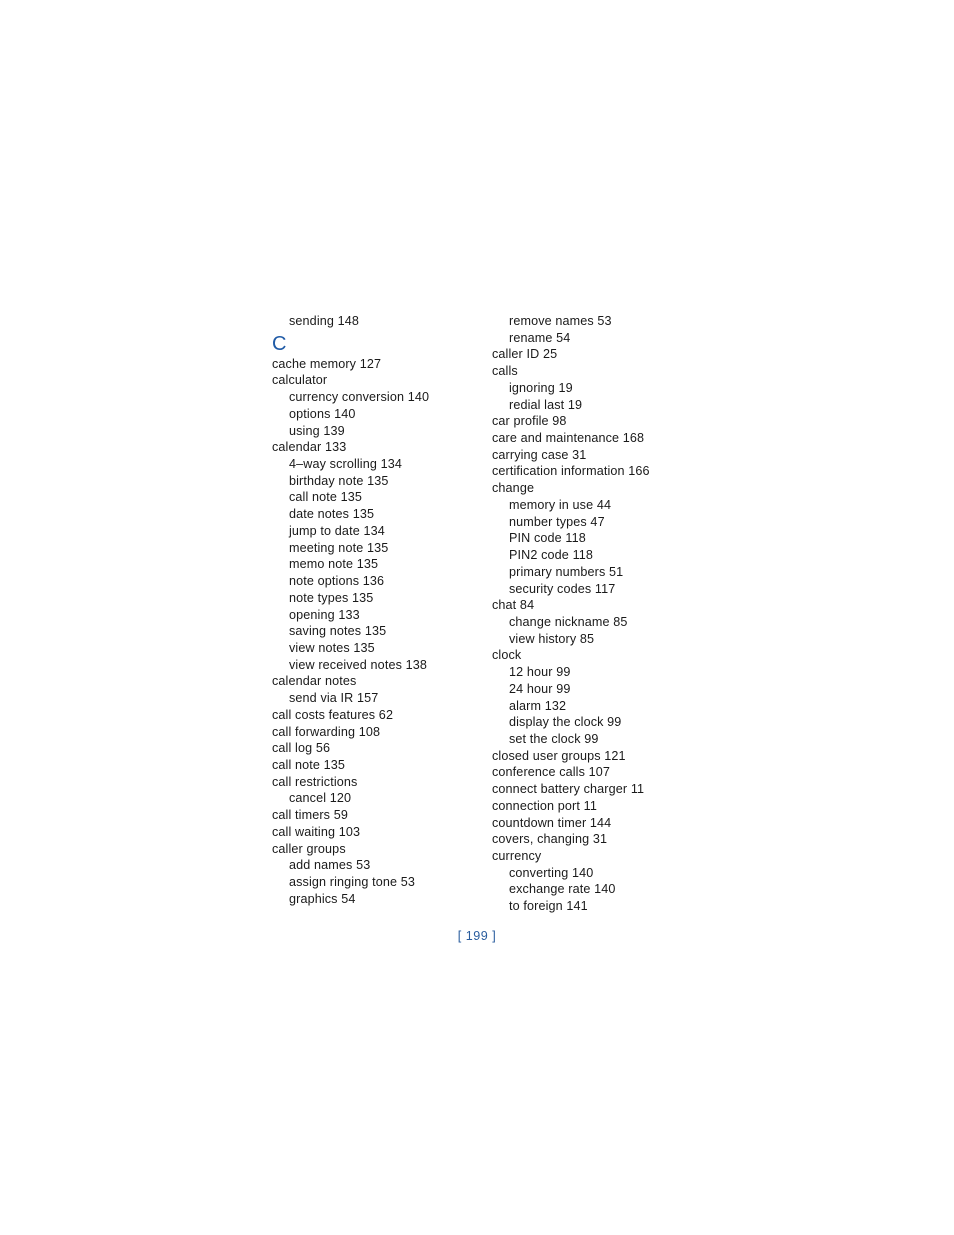  What do you see at coordinates (315, 781) in the screenshot?
I see `index-entry: call restrictions` at bounding box center [315, 781].